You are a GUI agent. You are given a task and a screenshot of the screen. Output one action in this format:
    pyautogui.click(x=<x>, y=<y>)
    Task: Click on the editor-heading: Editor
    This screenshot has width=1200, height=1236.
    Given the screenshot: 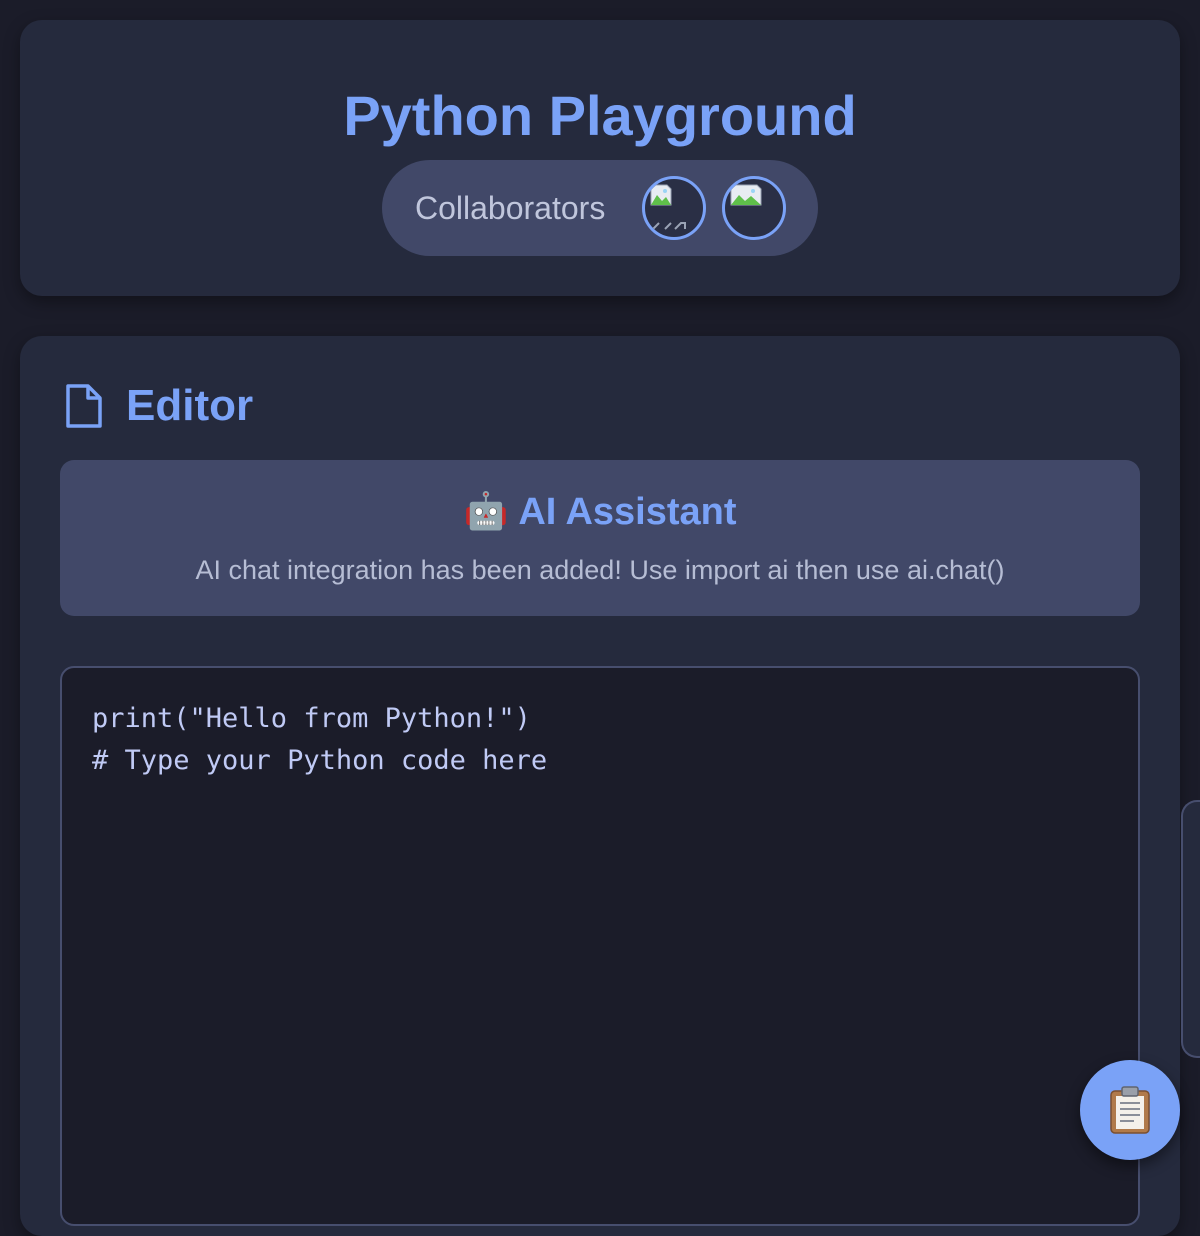 What is the action you would take?
    pyautogui.click(x=158, y=406)
    